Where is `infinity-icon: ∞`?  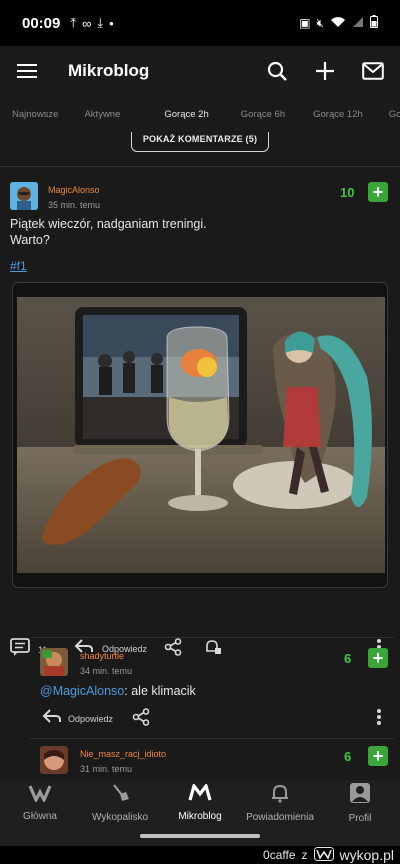 infinity-icon: ∞ is located at coordinates (87, 23).